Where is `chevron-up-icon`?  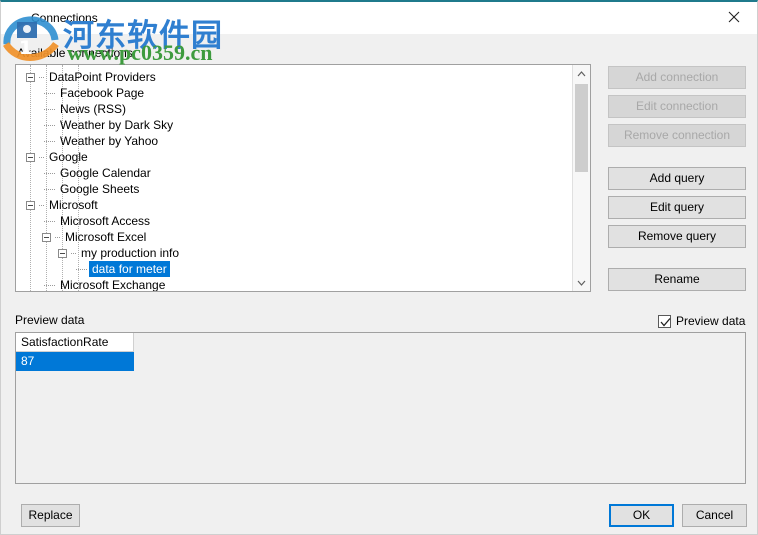
chevron-up-icon is located at coordinates (581, 73).